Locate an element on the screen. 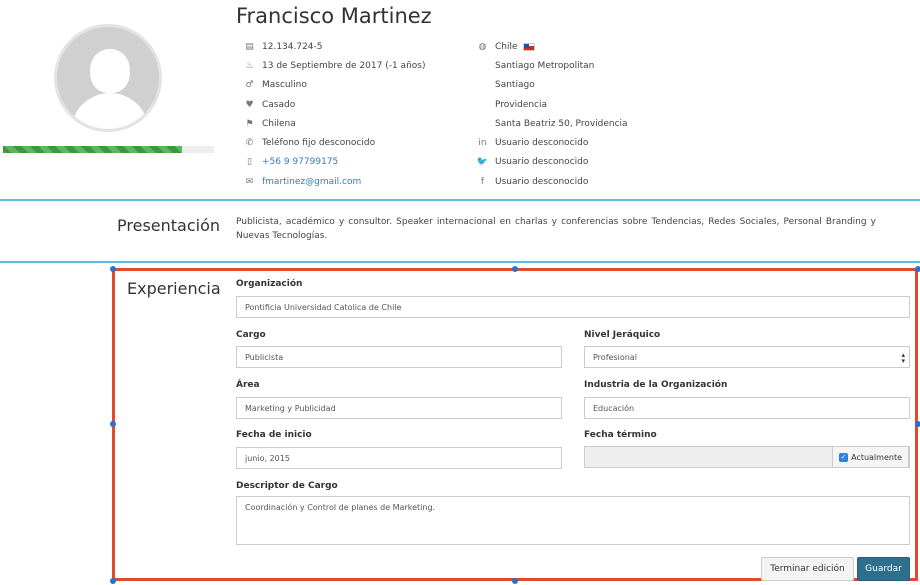 The image size is (920, 585). globe-icon: ◍ is located at coordinates (482, 46).